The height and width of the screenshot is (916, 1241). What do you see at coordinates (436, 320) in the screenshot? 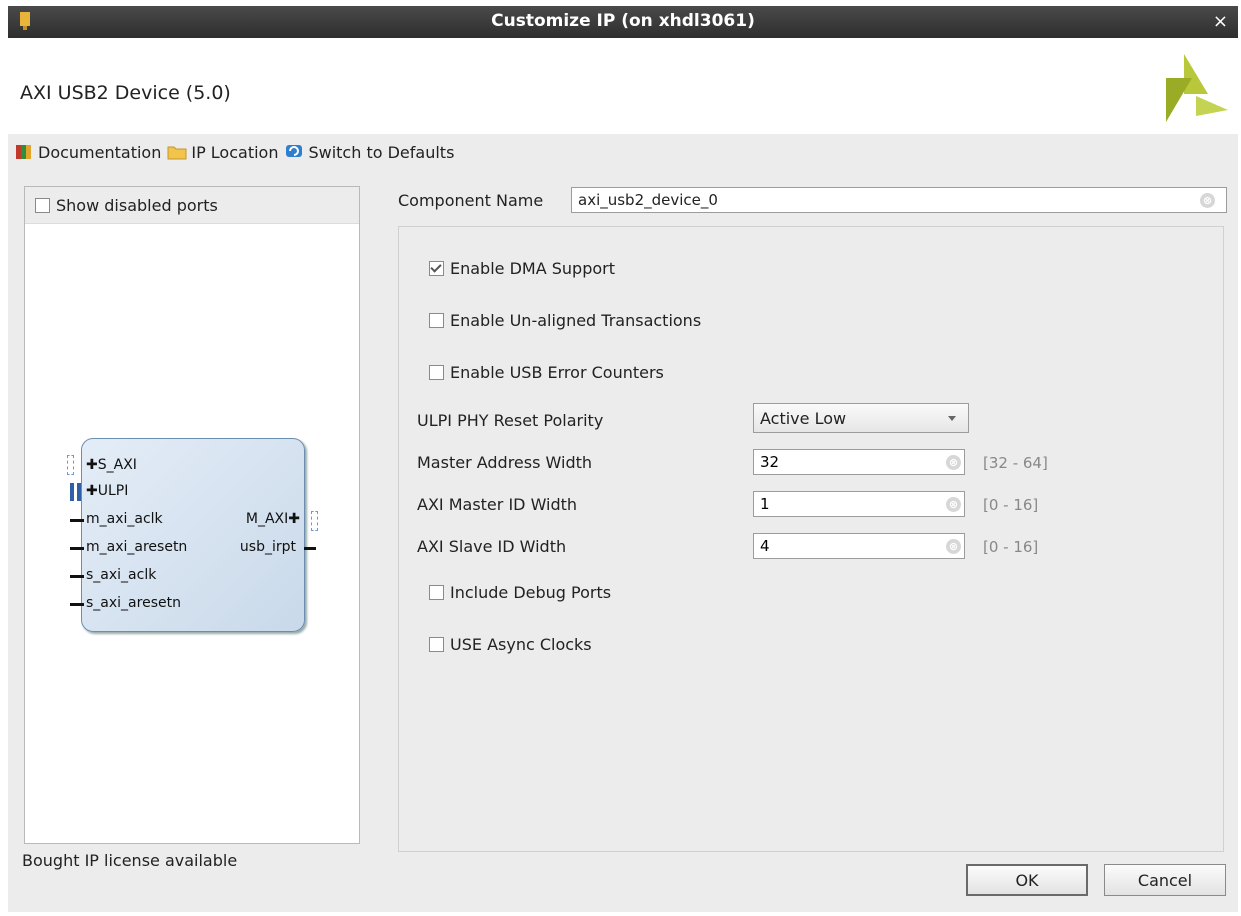
I see `enable-unaligned-checkbox` at bounding box center [436, 320].